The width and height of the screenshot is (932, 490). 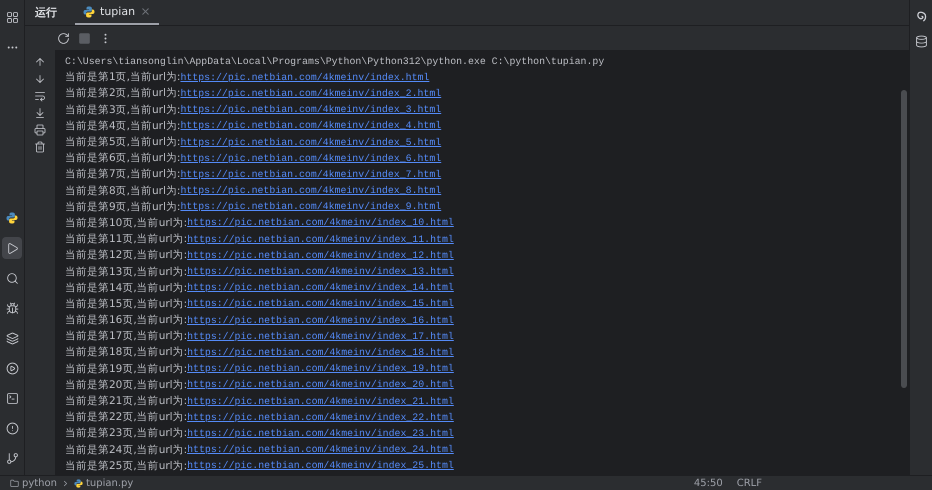 What do you see at coordinates (104, 483) in the screenshot?
I see `breadcrumb-item: tupian.py` at bounding box center [104, 483].